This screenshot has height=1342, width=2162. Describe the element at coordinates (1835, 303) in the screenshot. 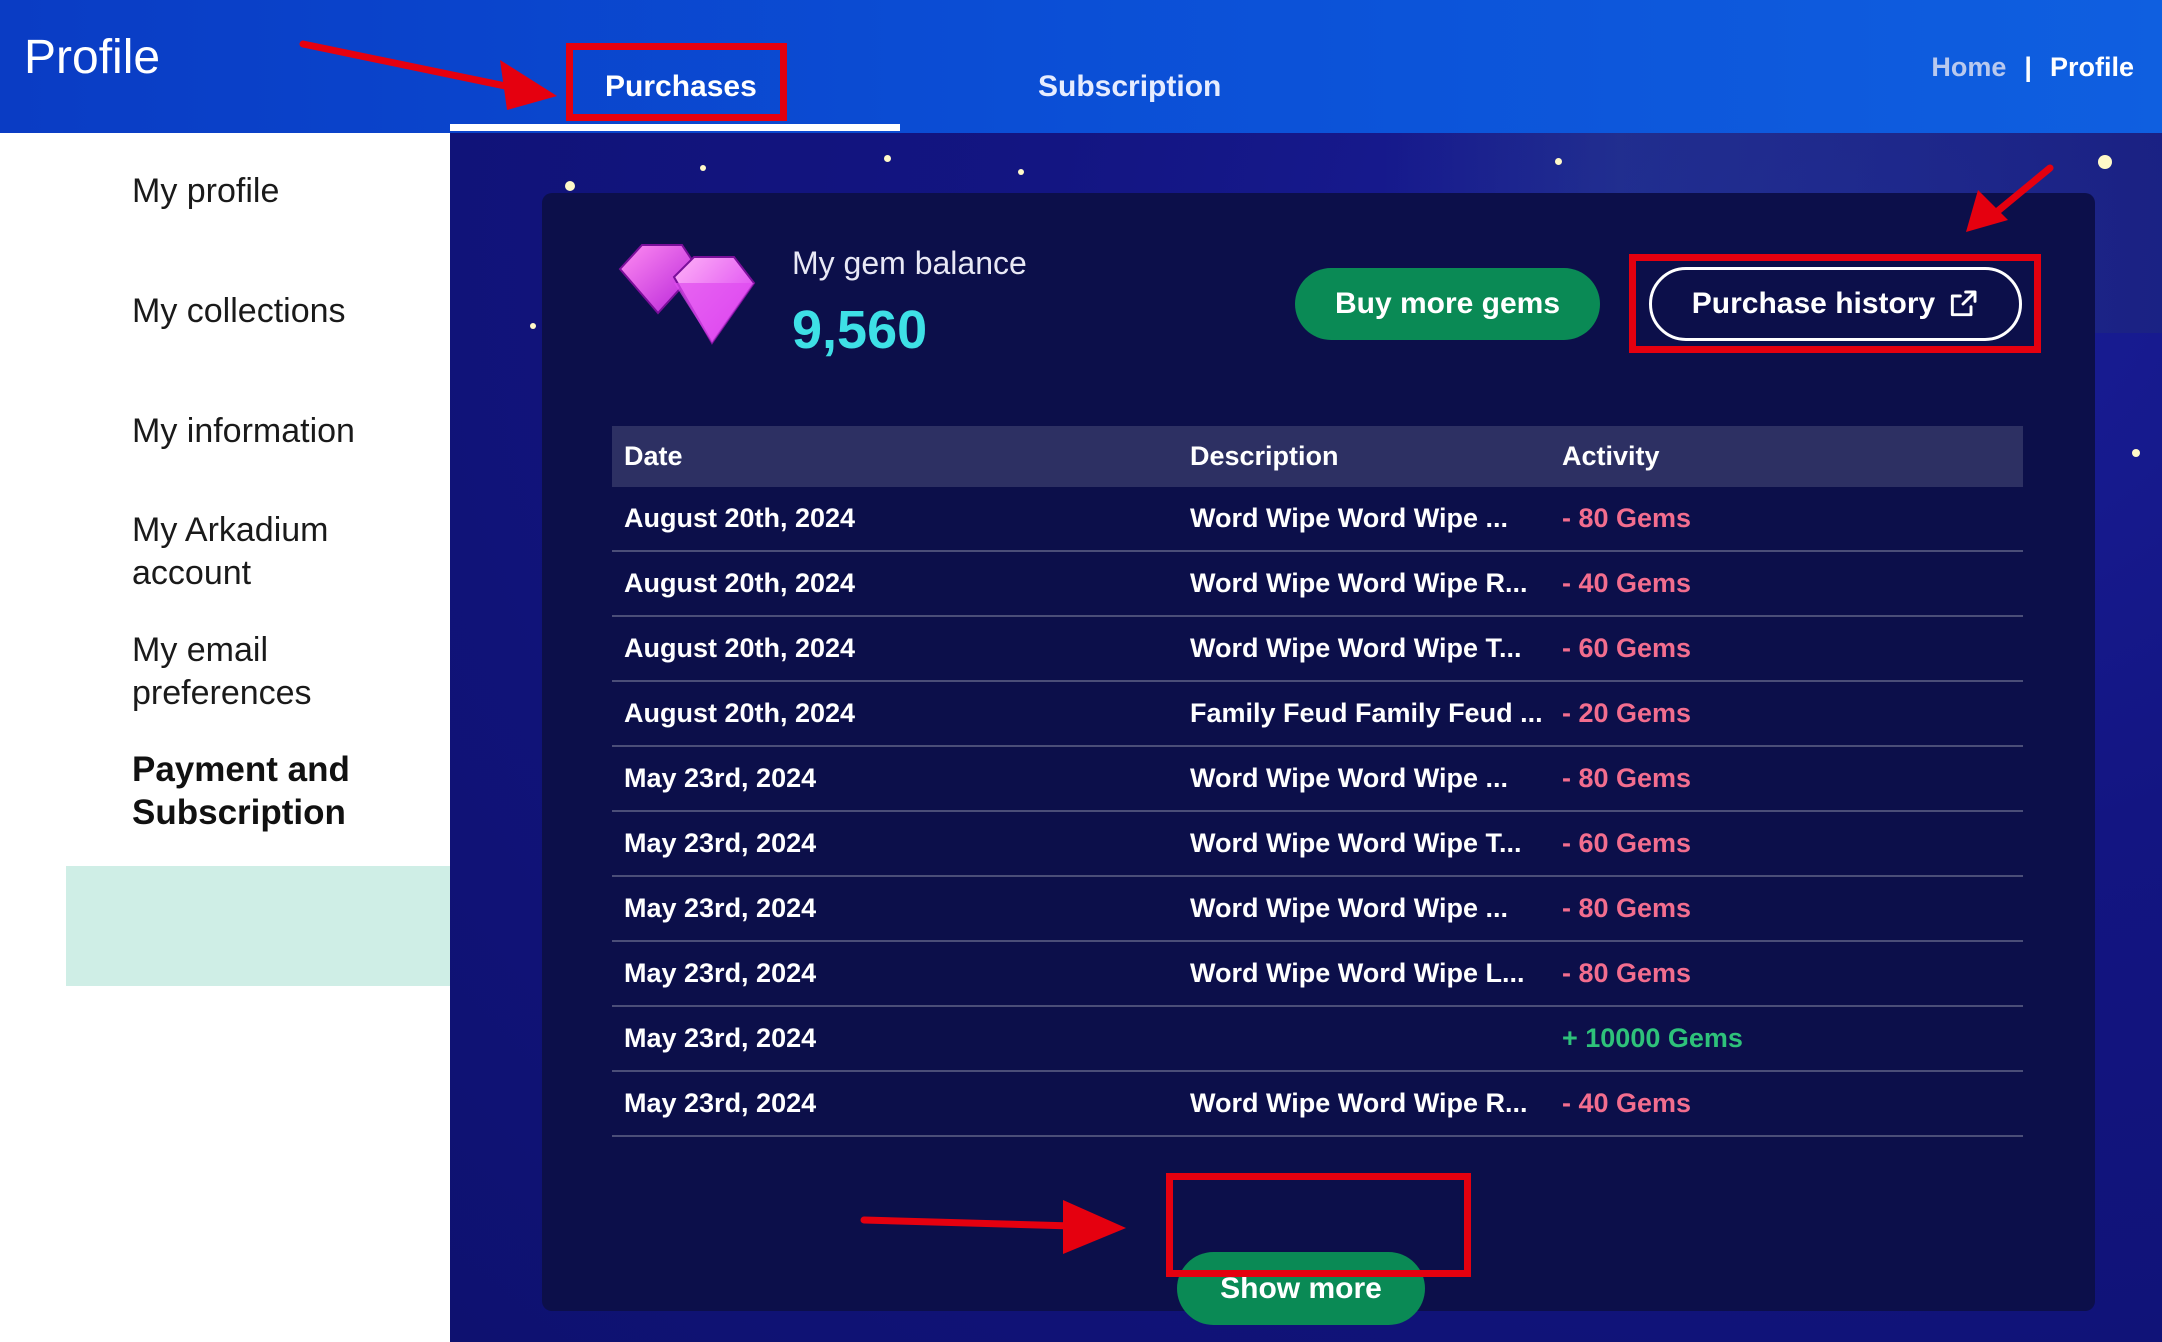

I see `annotation-box-purchase-history` at that location.